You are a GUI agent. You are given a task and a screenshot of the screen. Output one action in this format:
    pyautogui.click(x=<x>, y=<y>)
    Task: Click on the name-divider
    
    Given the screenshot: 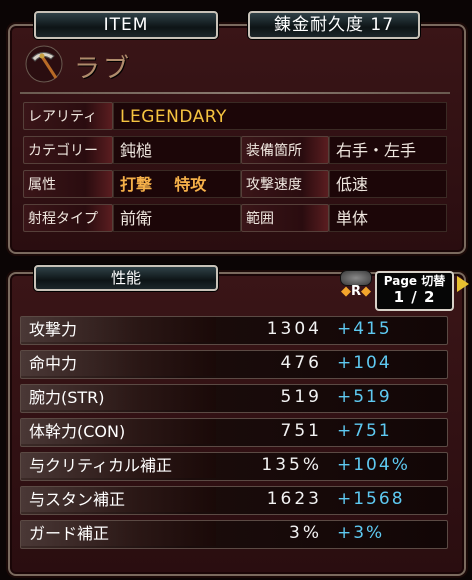 What is the action you would take?
    pyautogui.click(x=235, y=93)
    